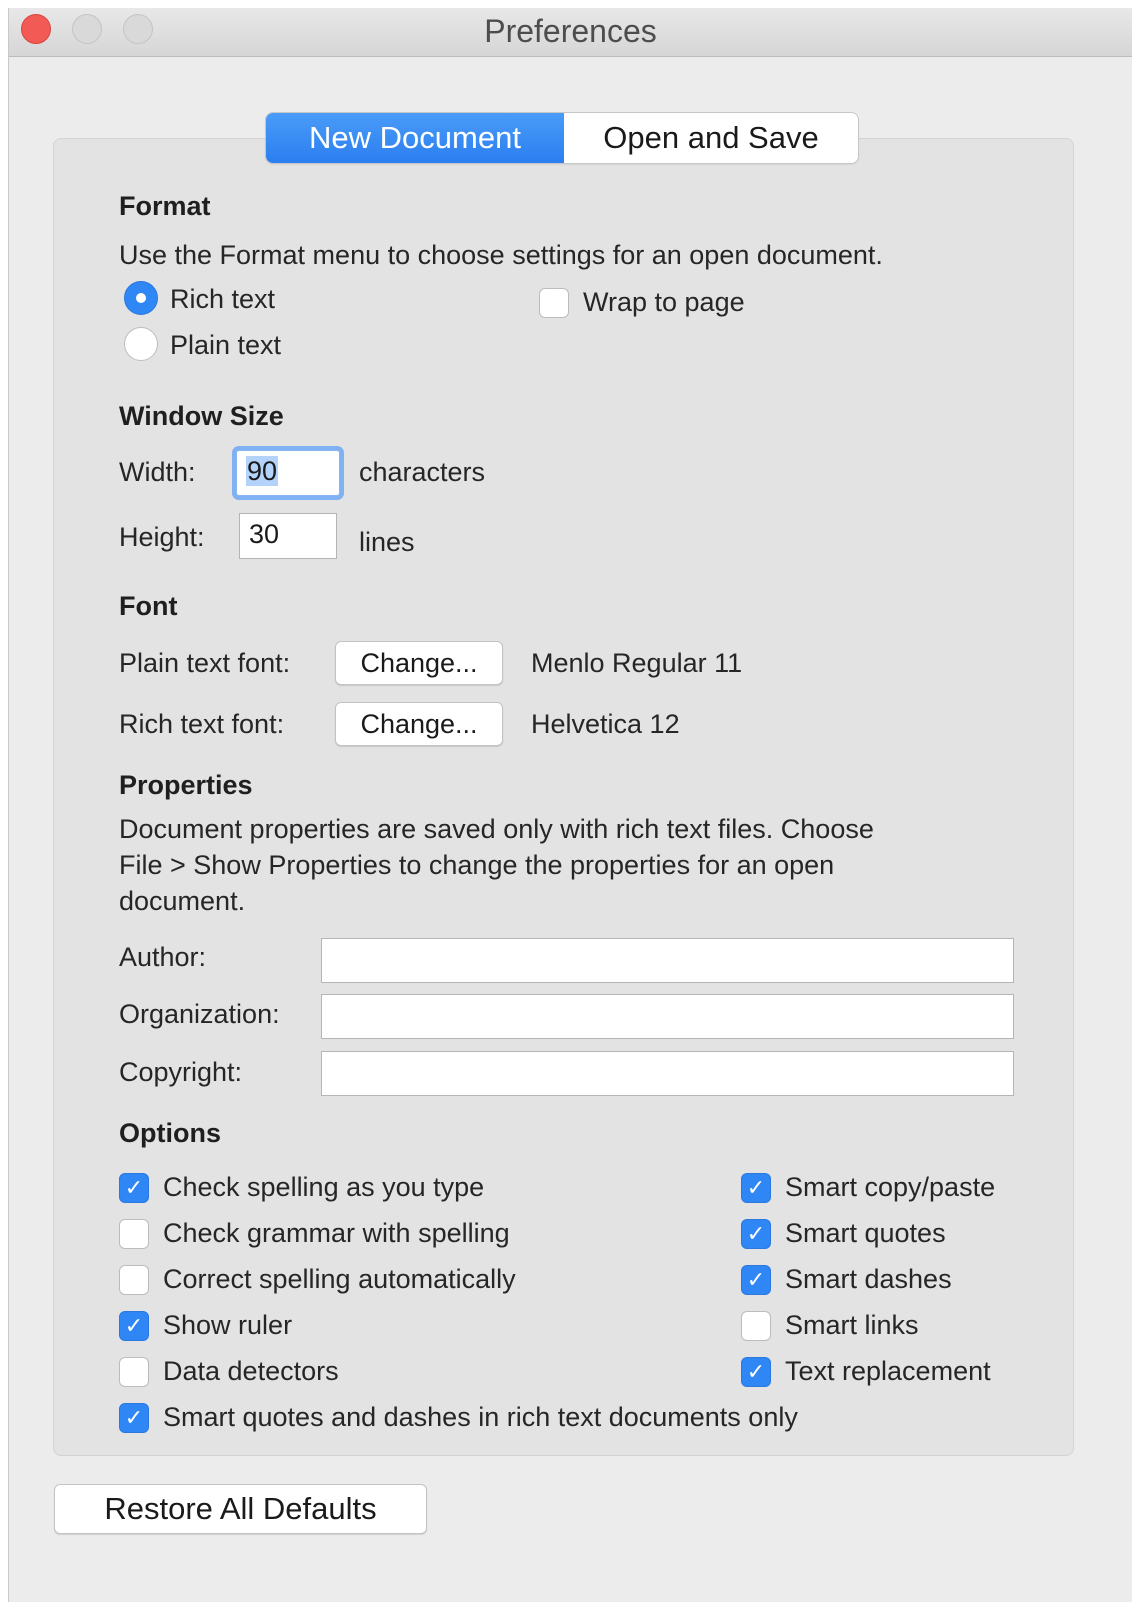  I want to click on text-replacement-label: Text replacement, so click(888, 1371).